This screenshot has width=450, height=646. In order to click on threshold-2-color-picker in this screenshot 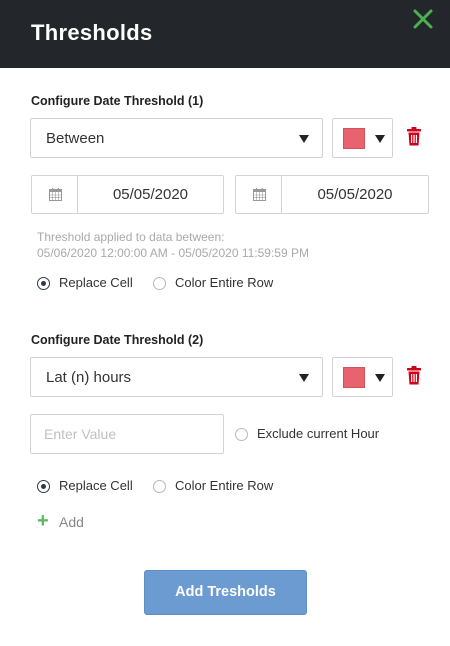, I will do `click(362, 377)`.